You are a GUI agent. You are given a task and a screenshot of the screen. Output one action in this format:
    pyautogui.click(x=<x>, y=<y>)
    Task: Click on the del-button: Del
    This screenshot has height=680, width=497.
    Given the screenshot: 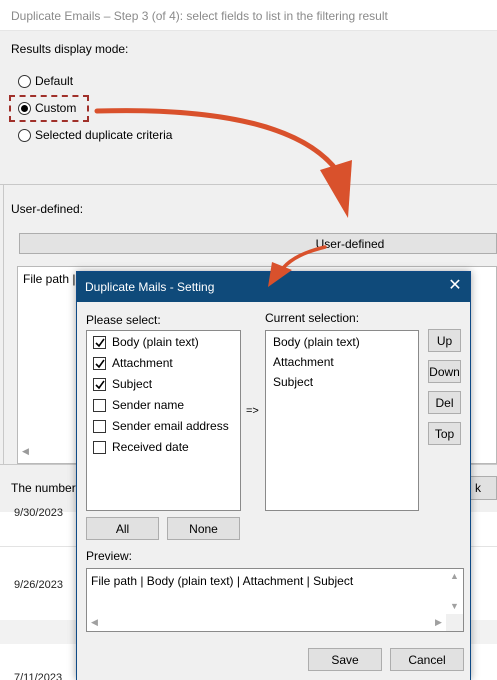 What is the action you would take?
    pyautogui.click(x=444, y=402)
    